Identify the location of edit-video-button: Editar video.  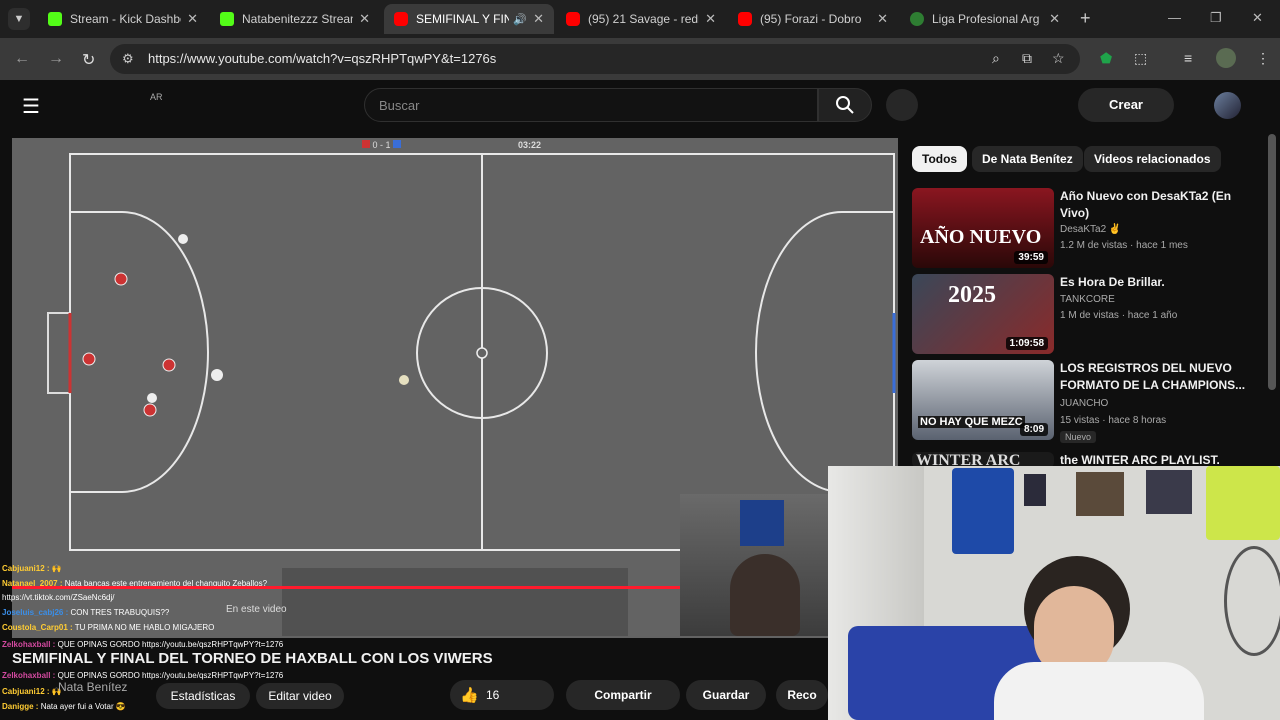
(300, 696).